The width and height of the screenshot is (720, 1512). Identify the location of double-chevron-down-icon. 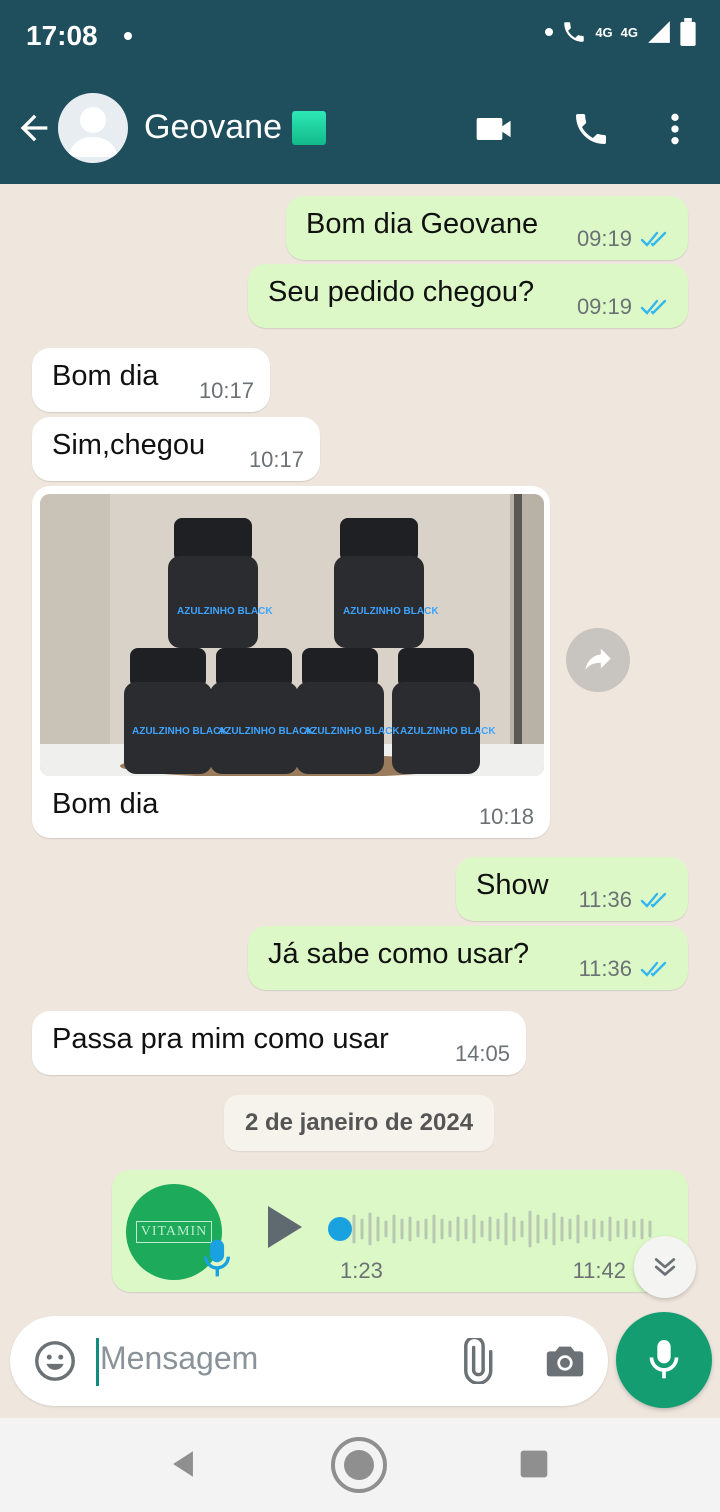
(665, 1267).